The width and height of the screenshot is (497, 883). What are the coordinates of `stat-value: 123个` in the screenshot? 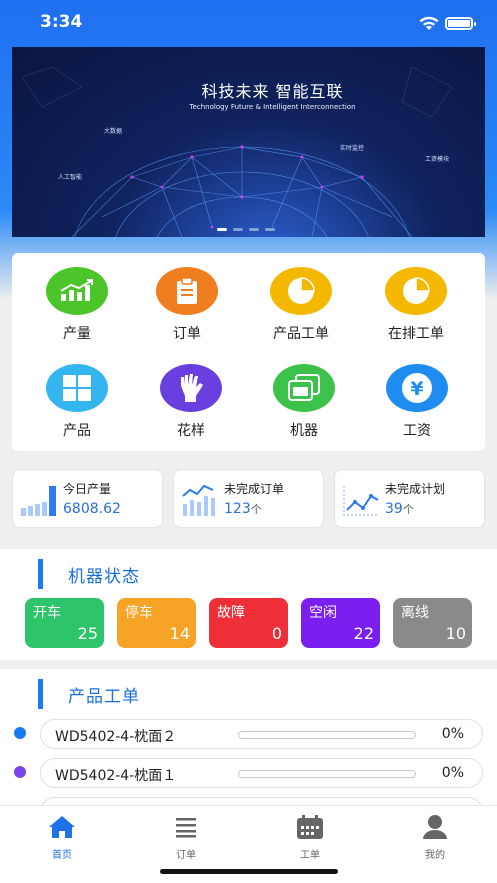 It's located at (243, 509).